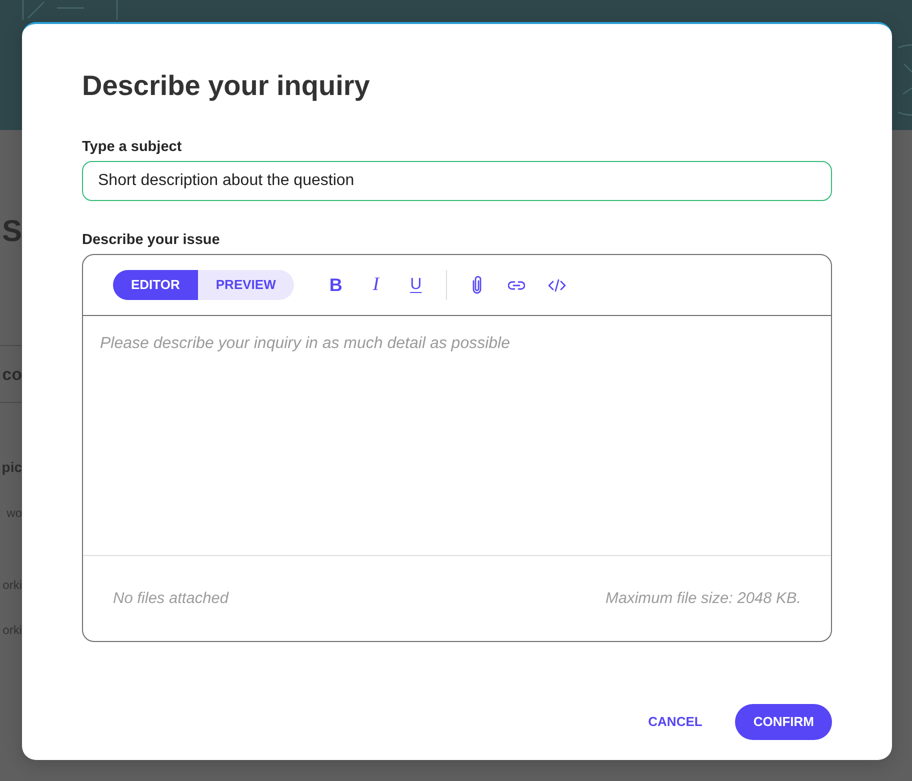 This screenshot has height=781, width=912. What do you see at coordinates (246, 285) in the screenshot?
I see `mode-tab: PREVIEW` at bounding box center [246, 285].